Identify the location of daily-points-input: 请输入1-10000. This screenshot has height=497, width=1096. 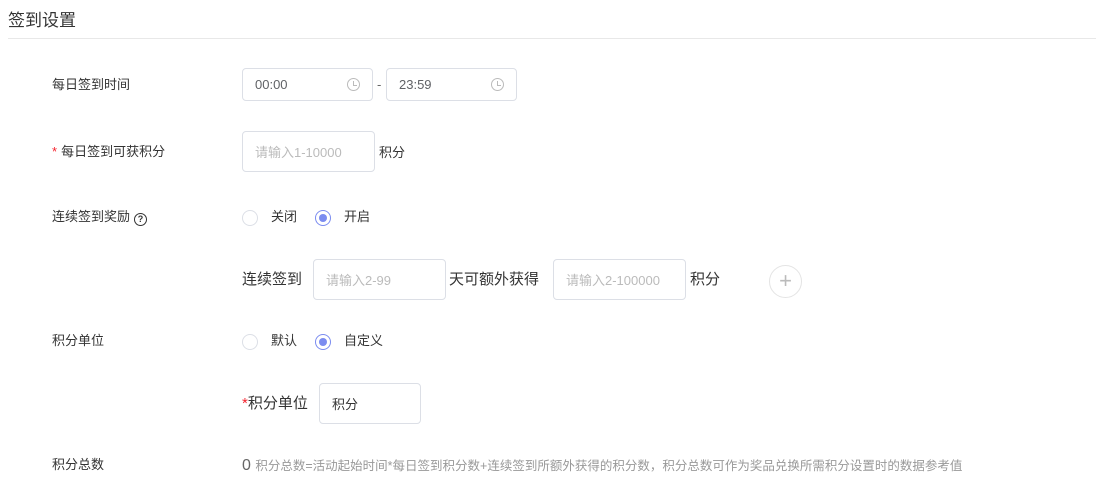
(308, 151).